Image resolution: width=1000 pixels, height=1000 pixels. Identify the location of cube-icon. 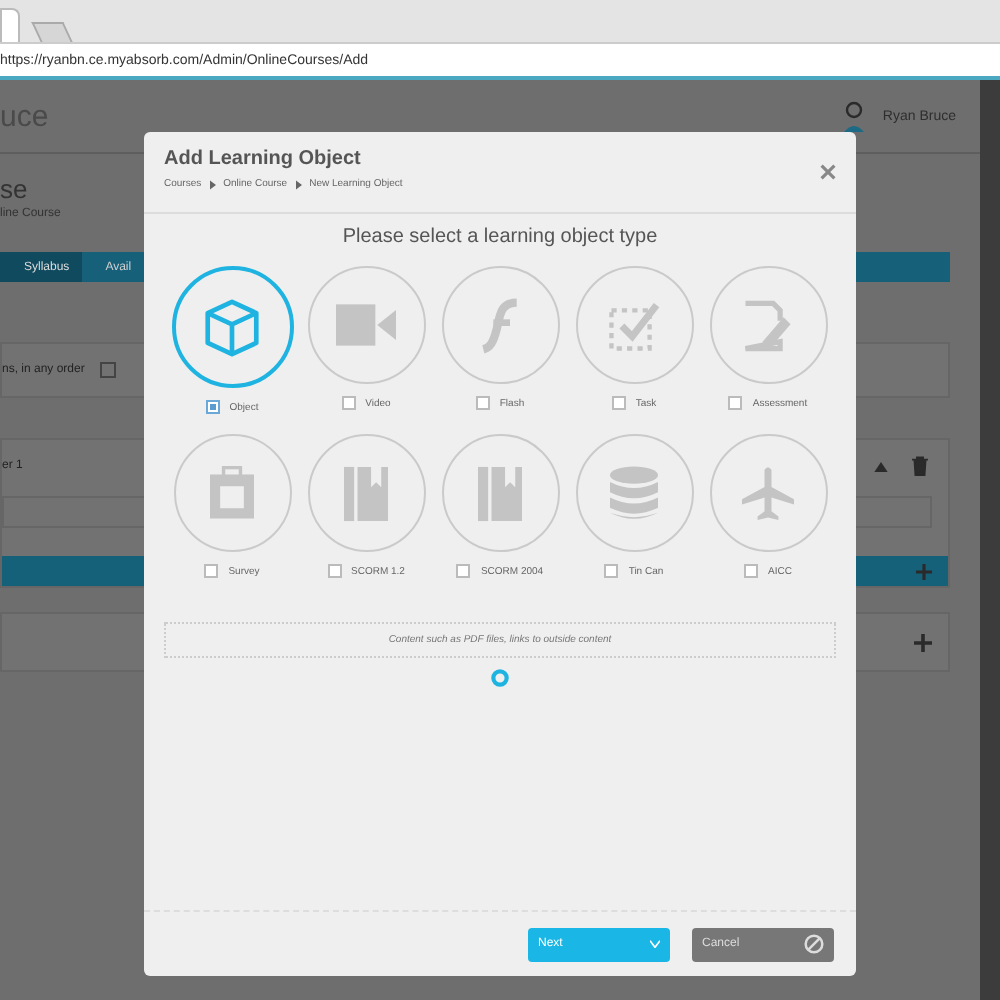
(232, 327).